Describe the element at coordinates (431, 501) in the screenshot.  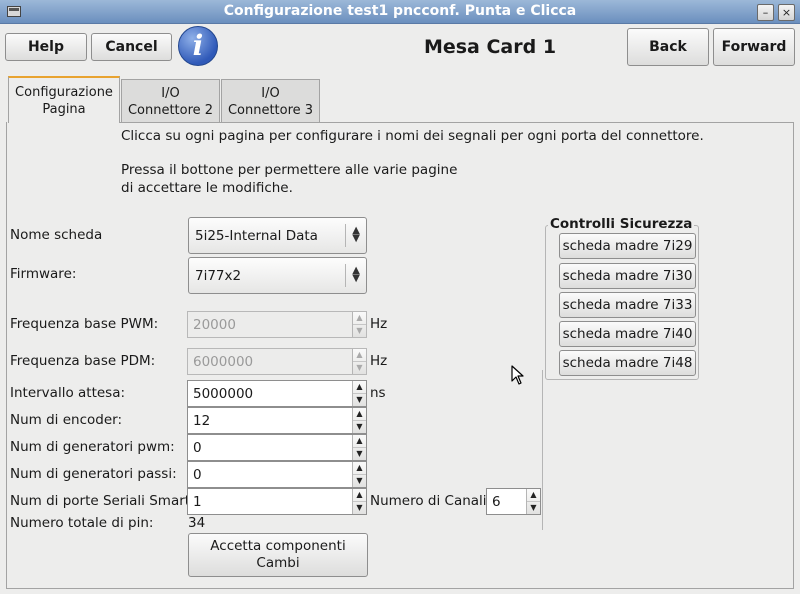
I see `channels-label: Numero di Canali:` at that location.